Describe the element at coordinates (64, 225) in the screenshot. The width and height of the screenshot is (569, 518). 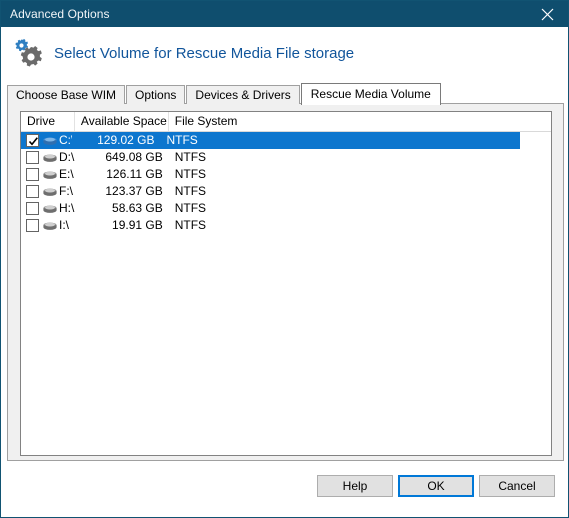
I see `drive-letter: I:\` at that location.